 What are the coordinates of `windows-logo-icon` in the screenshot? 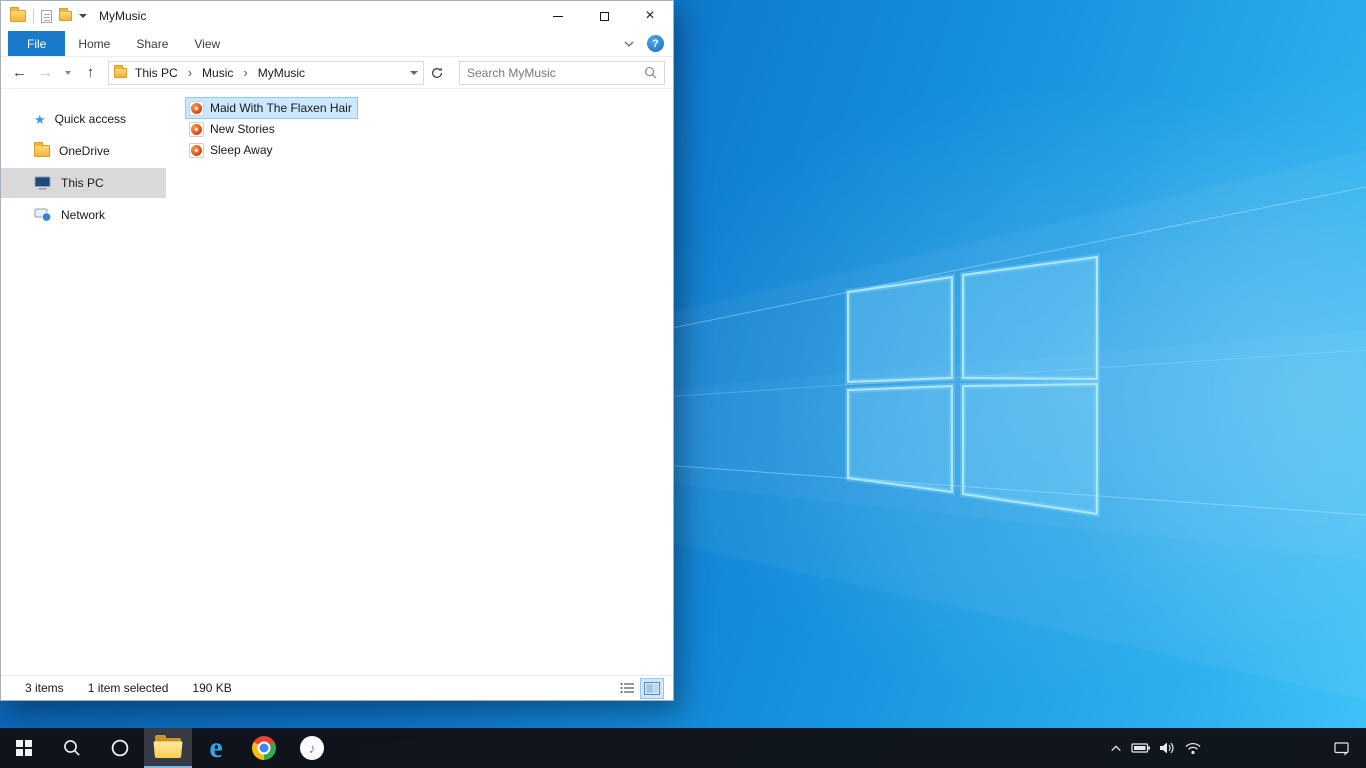 It's located at (24, 748).